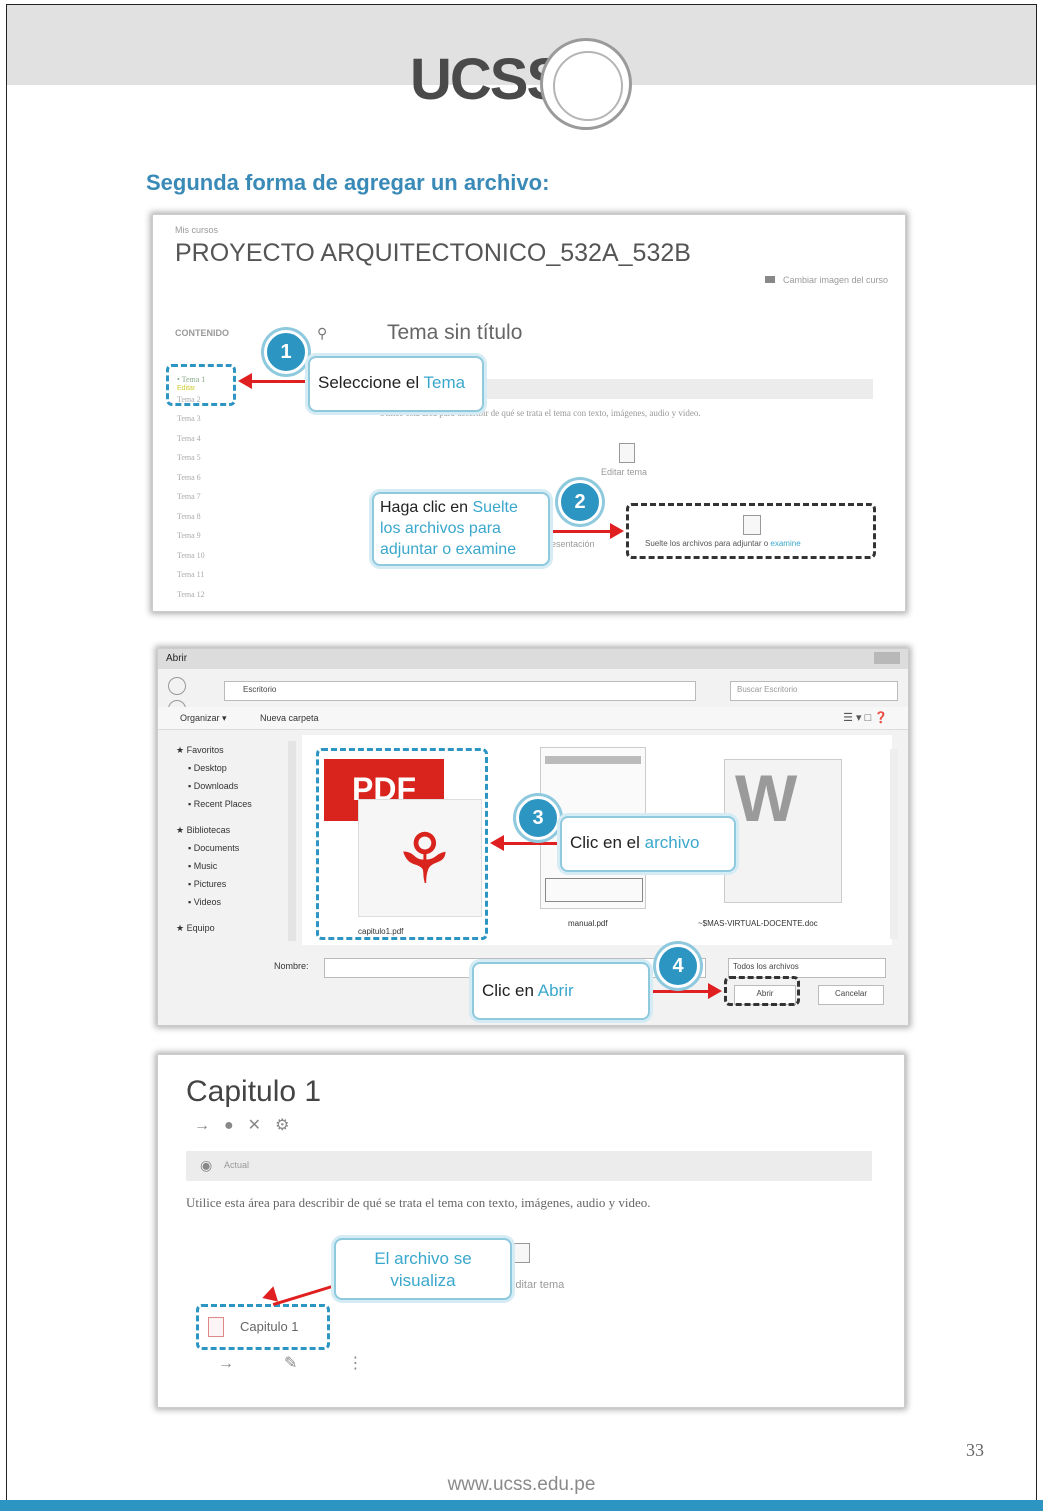 The image size is (1043, 1511). What do you see at coordinates (231, 866) in the screenshot?
I see `nav-item: ▪ Music` at bounding box center [231, 866].